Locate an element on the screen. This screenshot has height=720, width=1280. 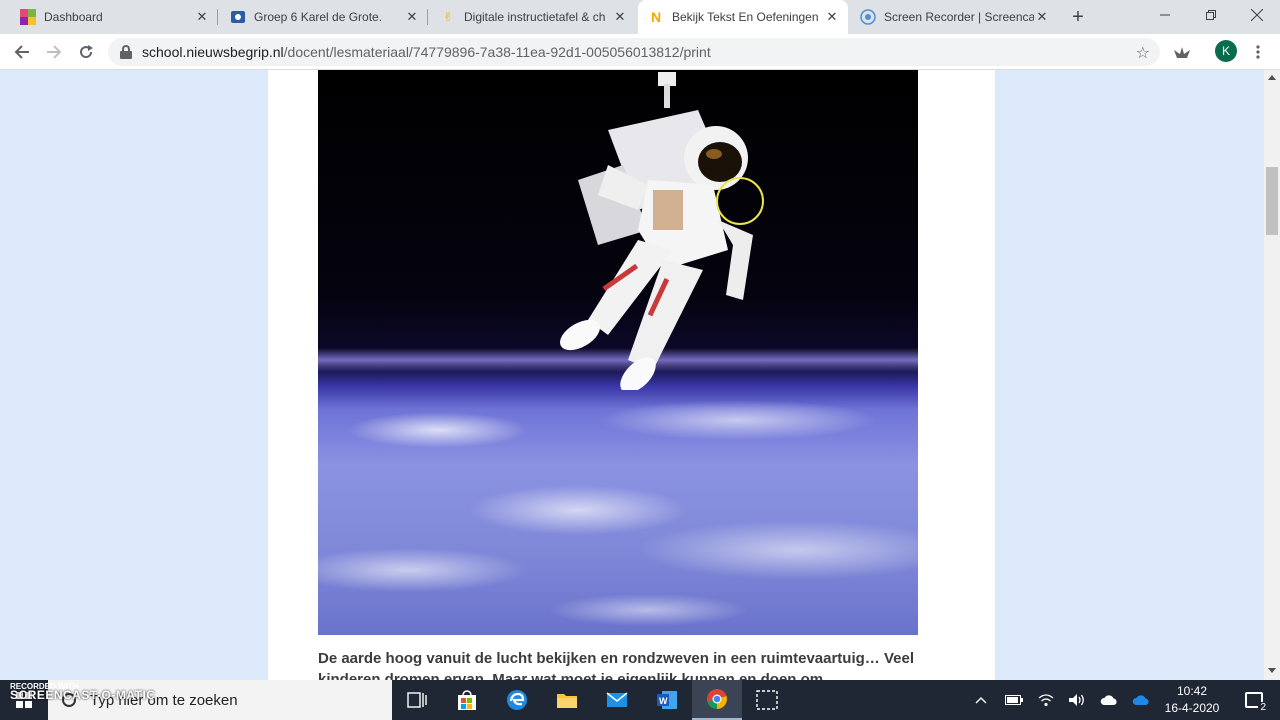
task-view-button is located at coordinates (417, 700).